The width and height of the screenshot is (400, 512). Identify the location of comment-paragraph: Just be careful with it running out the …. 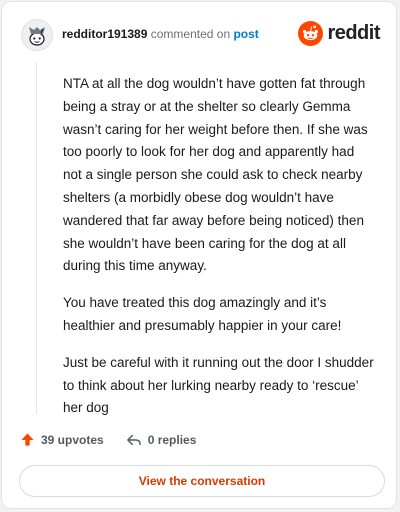
(218, 385).